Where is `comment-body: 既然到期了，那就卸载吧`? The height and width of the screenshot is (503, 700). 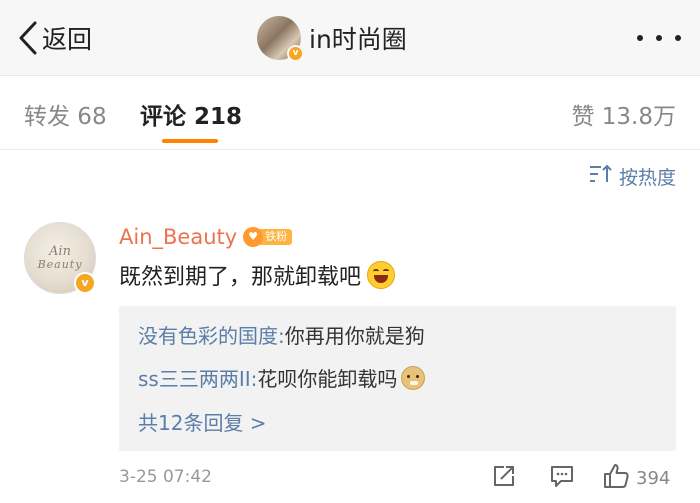
comment-body: 既然到期了，那就卸载吧 is located at coordinates (257, 275).